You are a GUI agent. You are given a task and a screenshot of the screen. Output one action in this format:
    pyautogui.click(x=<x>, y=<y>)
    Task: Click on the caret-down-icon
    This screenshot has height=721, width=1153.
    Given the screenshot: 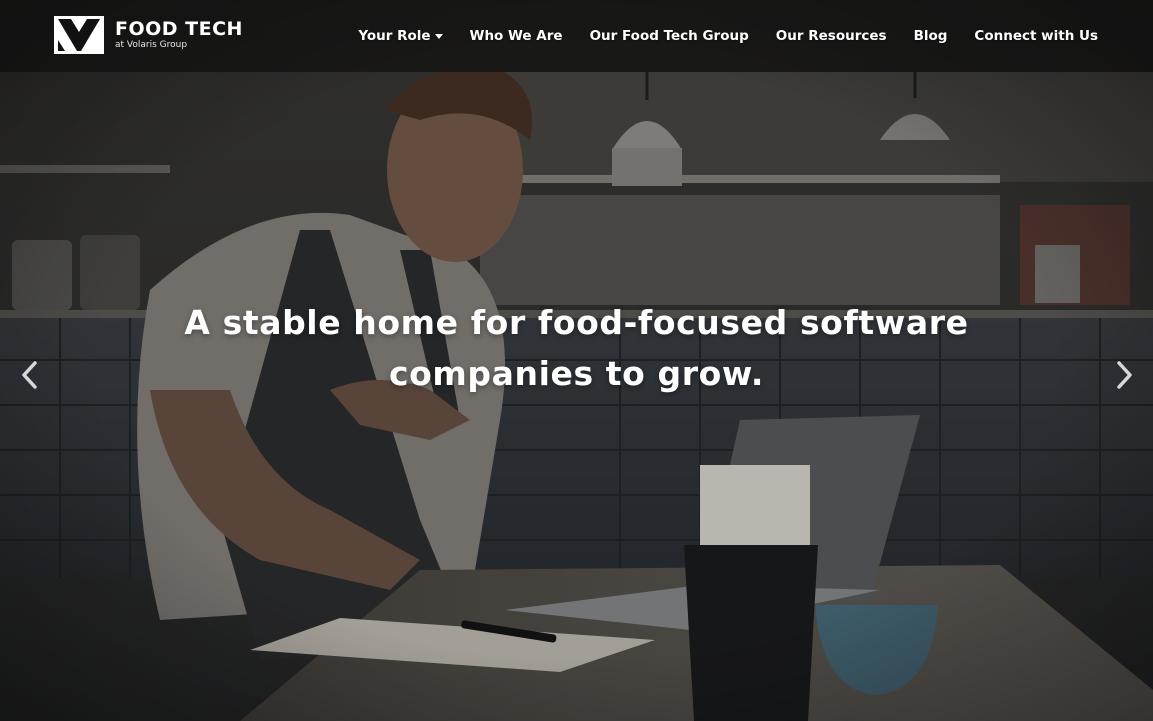 What is the action you would take?
    pyautogui.click(x=438, y=36)
    